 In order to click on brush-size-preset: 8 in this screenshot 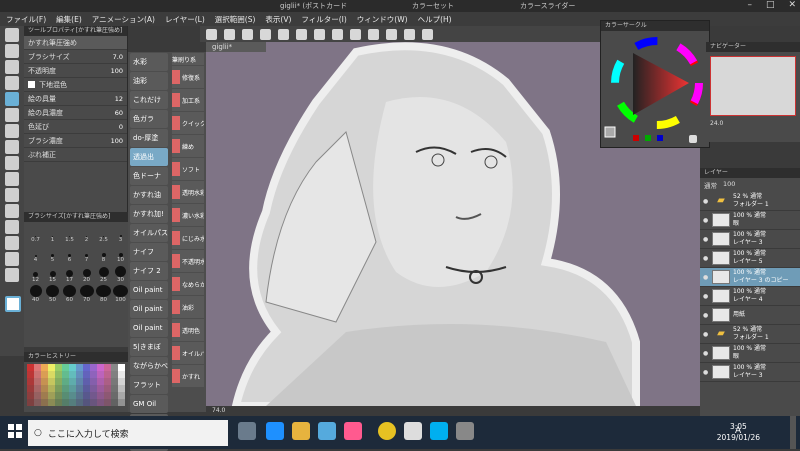, I will do `click(103, 254)`.